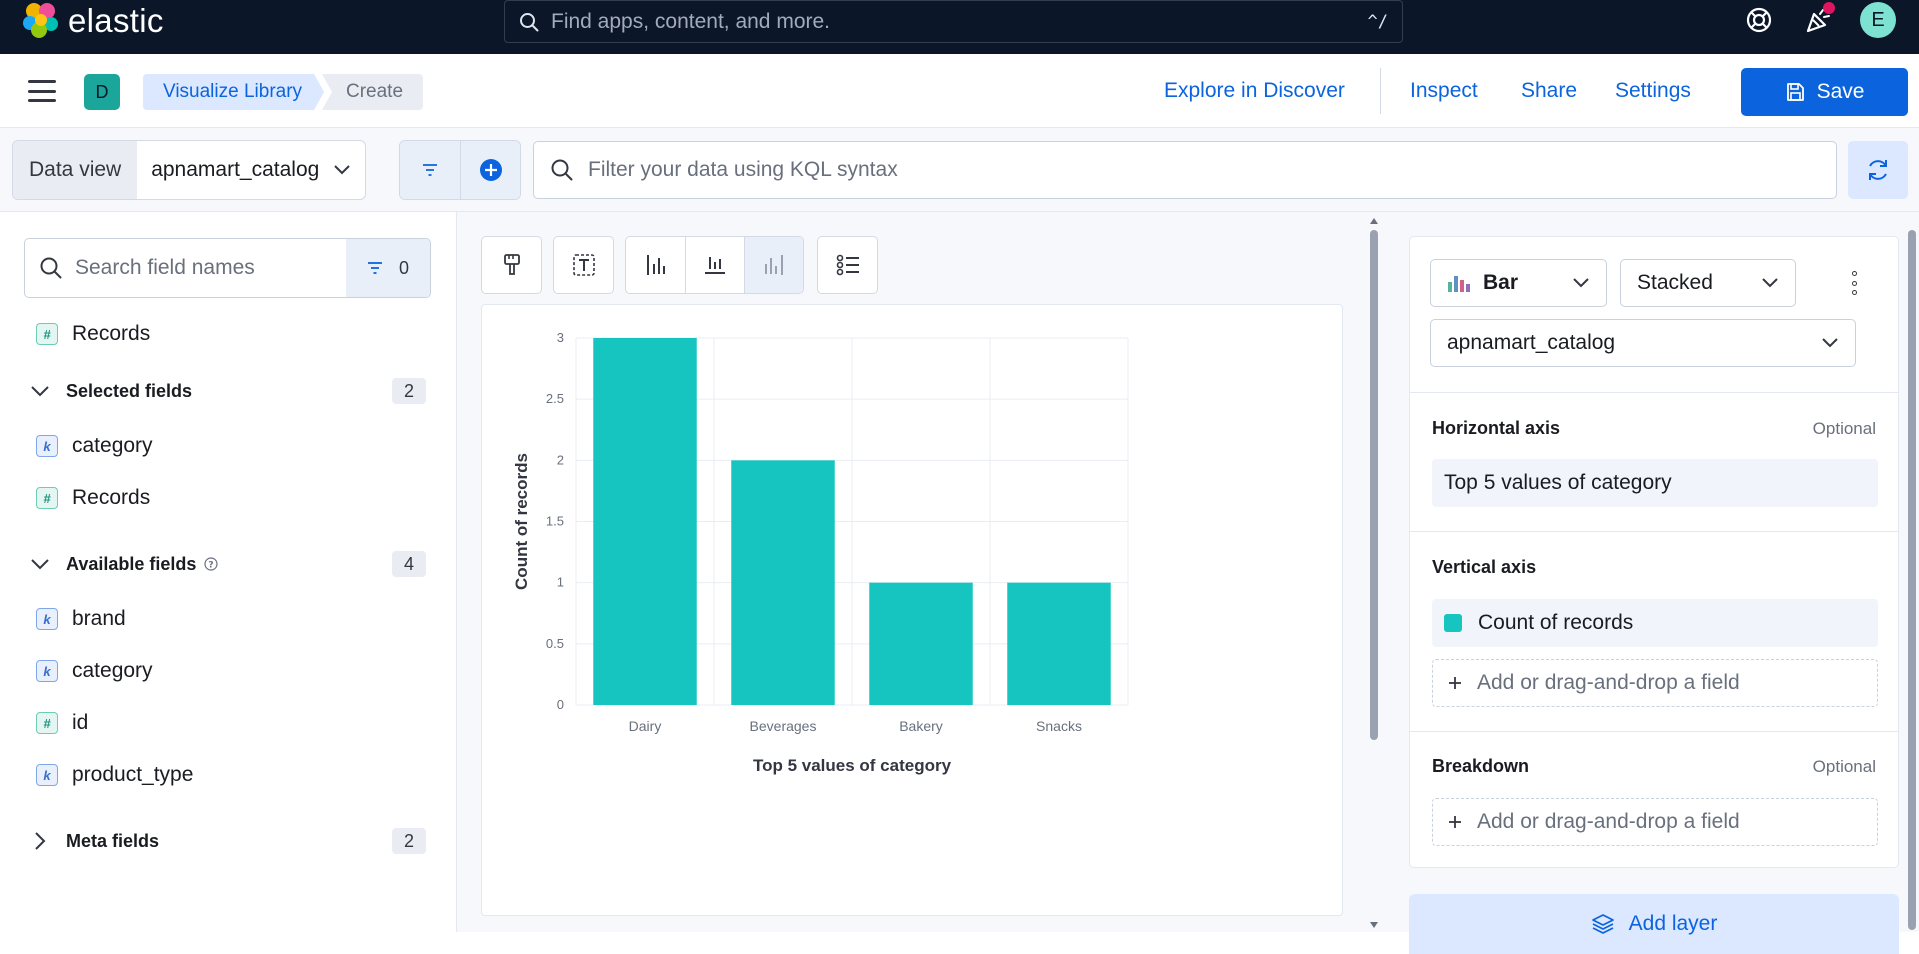  What do you see at coordinates (211, 564) in the screenshot?
I see `question-icon: ?` at bounding box center [211, 564].